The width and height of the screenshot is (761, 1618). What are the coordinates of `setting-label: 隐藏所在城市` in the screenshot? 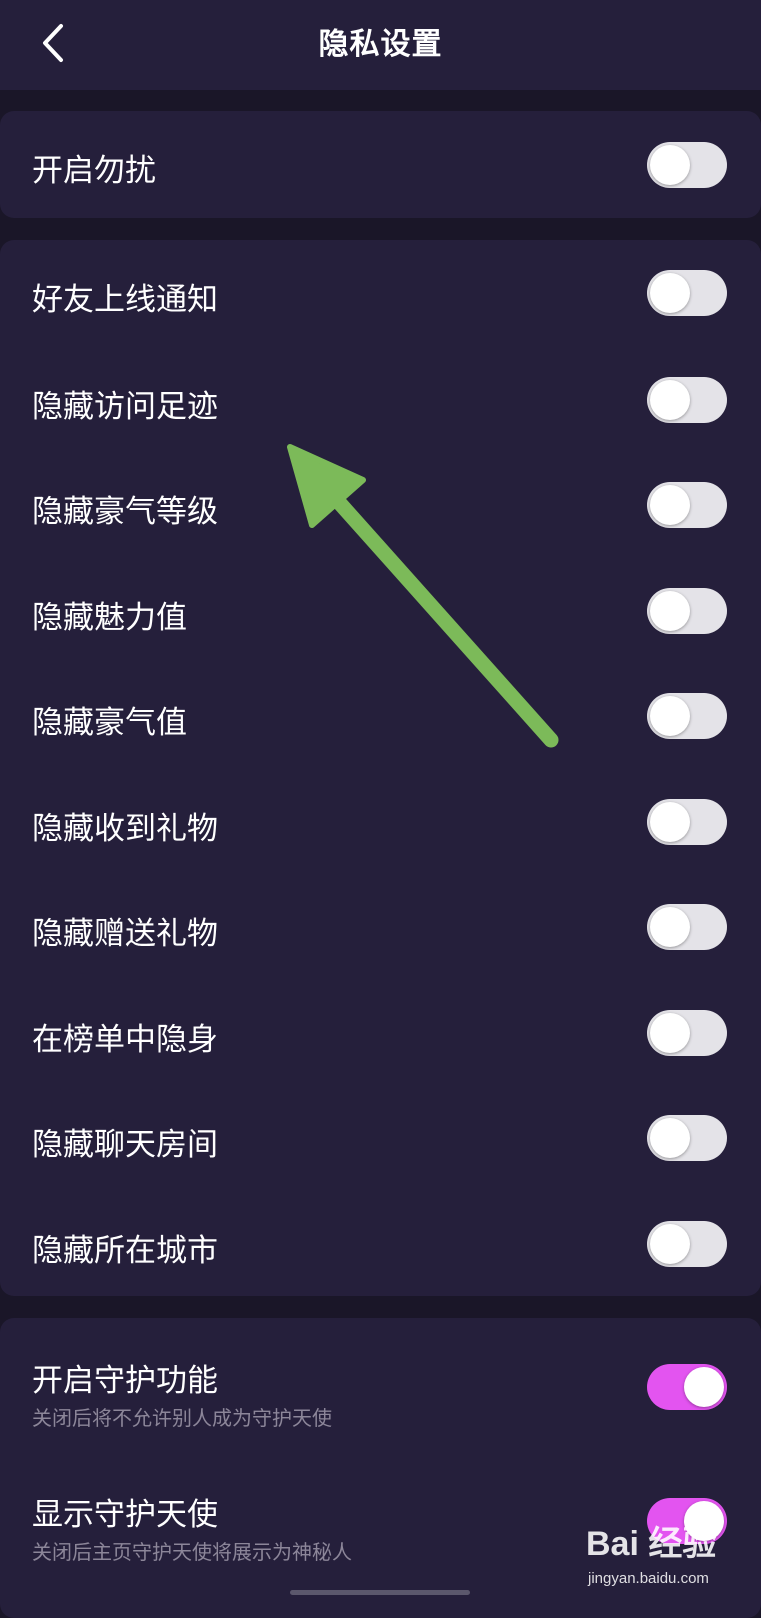 It's located at (125, 1251).